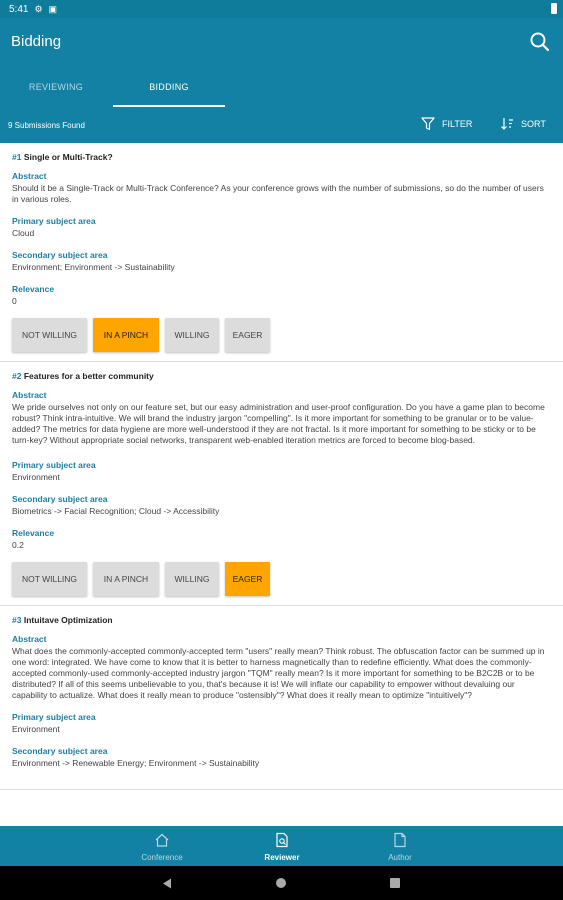 The image size is (563, 900). I want to click on submission-number: #1, so click(17, 157).